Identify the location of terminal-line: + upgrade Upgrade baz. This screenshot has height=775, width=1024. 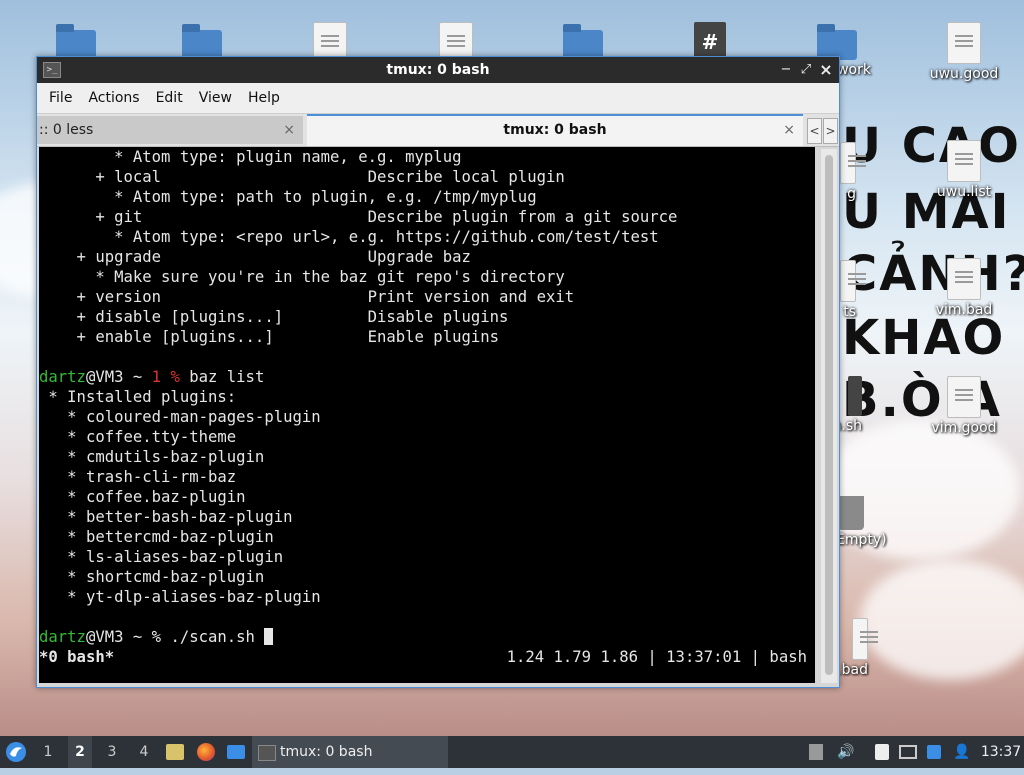
(255, 257).